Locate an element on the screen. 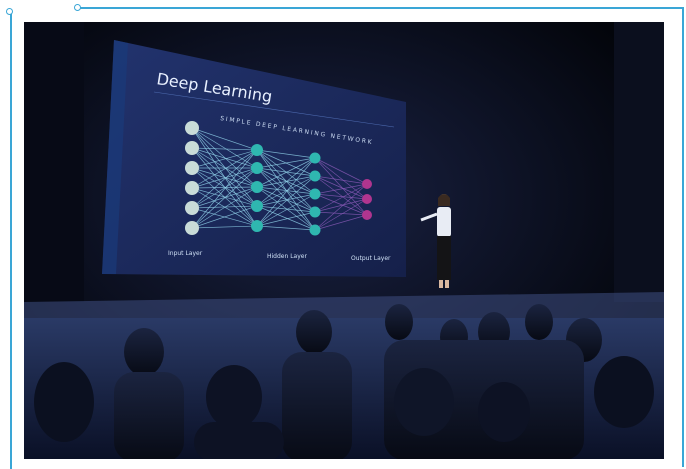 Image resolution: width=686 pixels, height=469 pixels. output-layer-label: Output Layer is located at coordinates (371, 258).